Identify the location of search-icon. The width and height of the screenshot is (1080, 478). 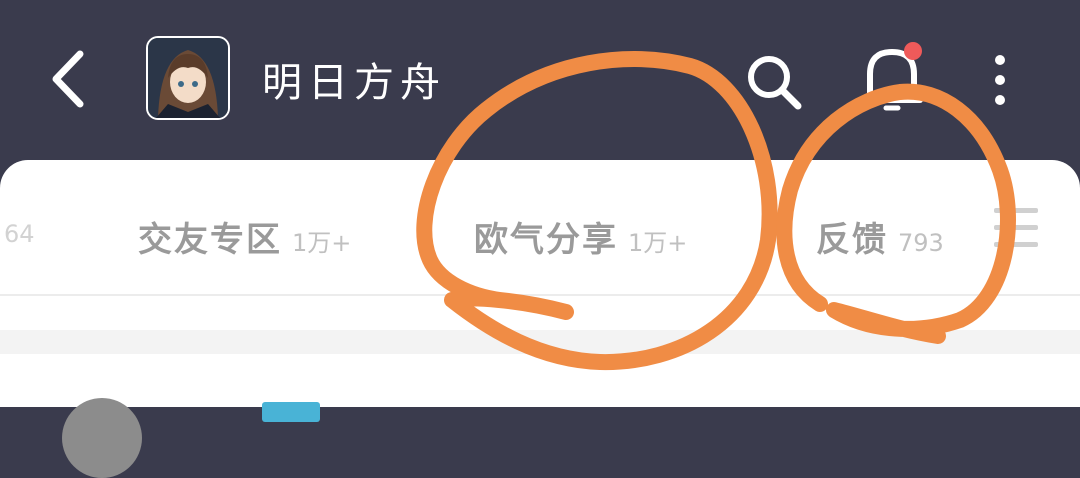
(775, 83).